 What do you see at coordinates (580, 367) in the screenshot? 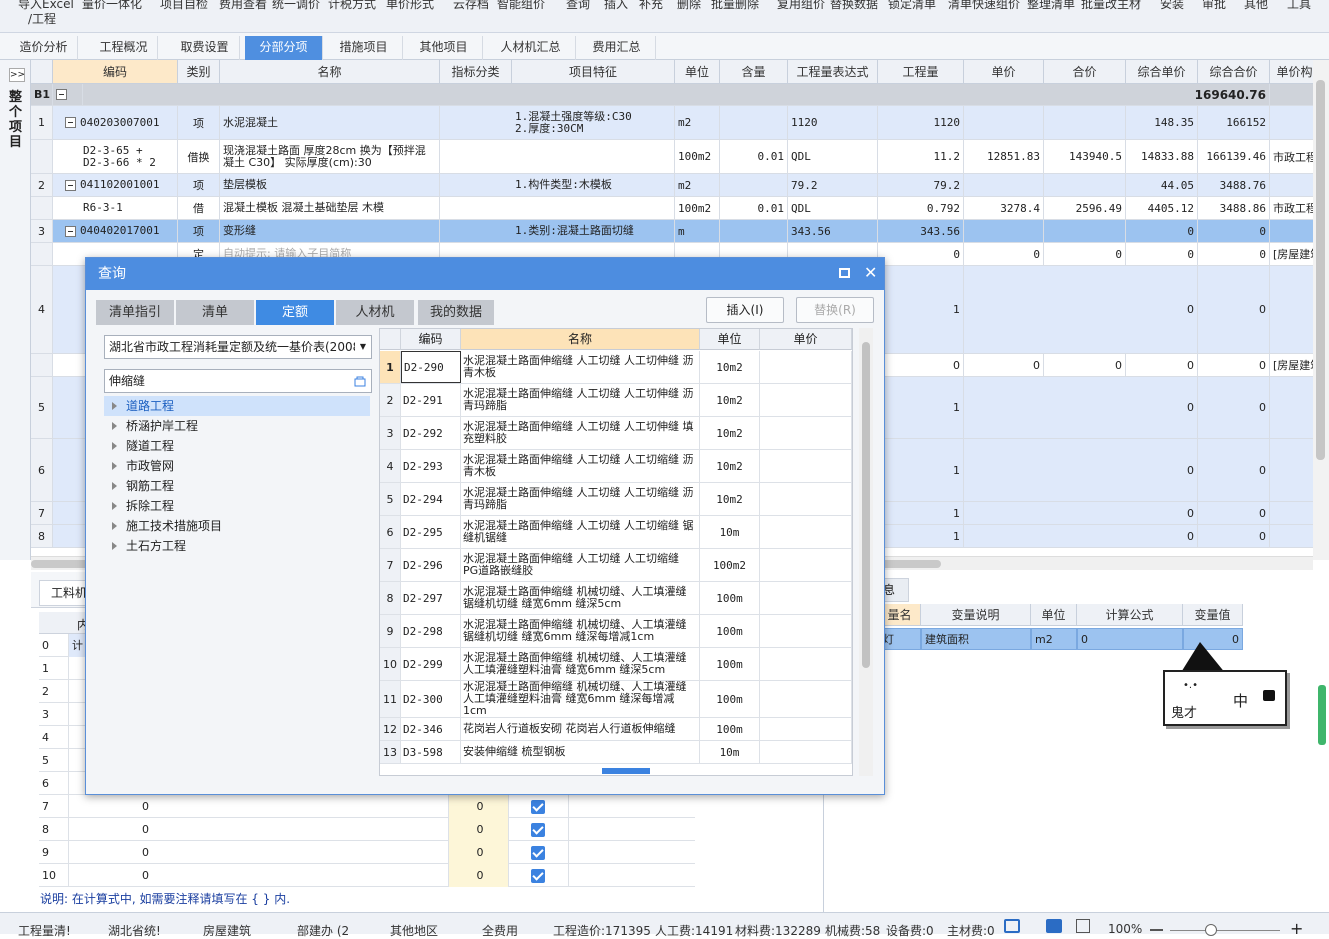
I see `quota-name: 水泥混凝土路面伸缩缝 人工切缝 人工切伸缝 沥青木板` at bounding box center [580, 367].